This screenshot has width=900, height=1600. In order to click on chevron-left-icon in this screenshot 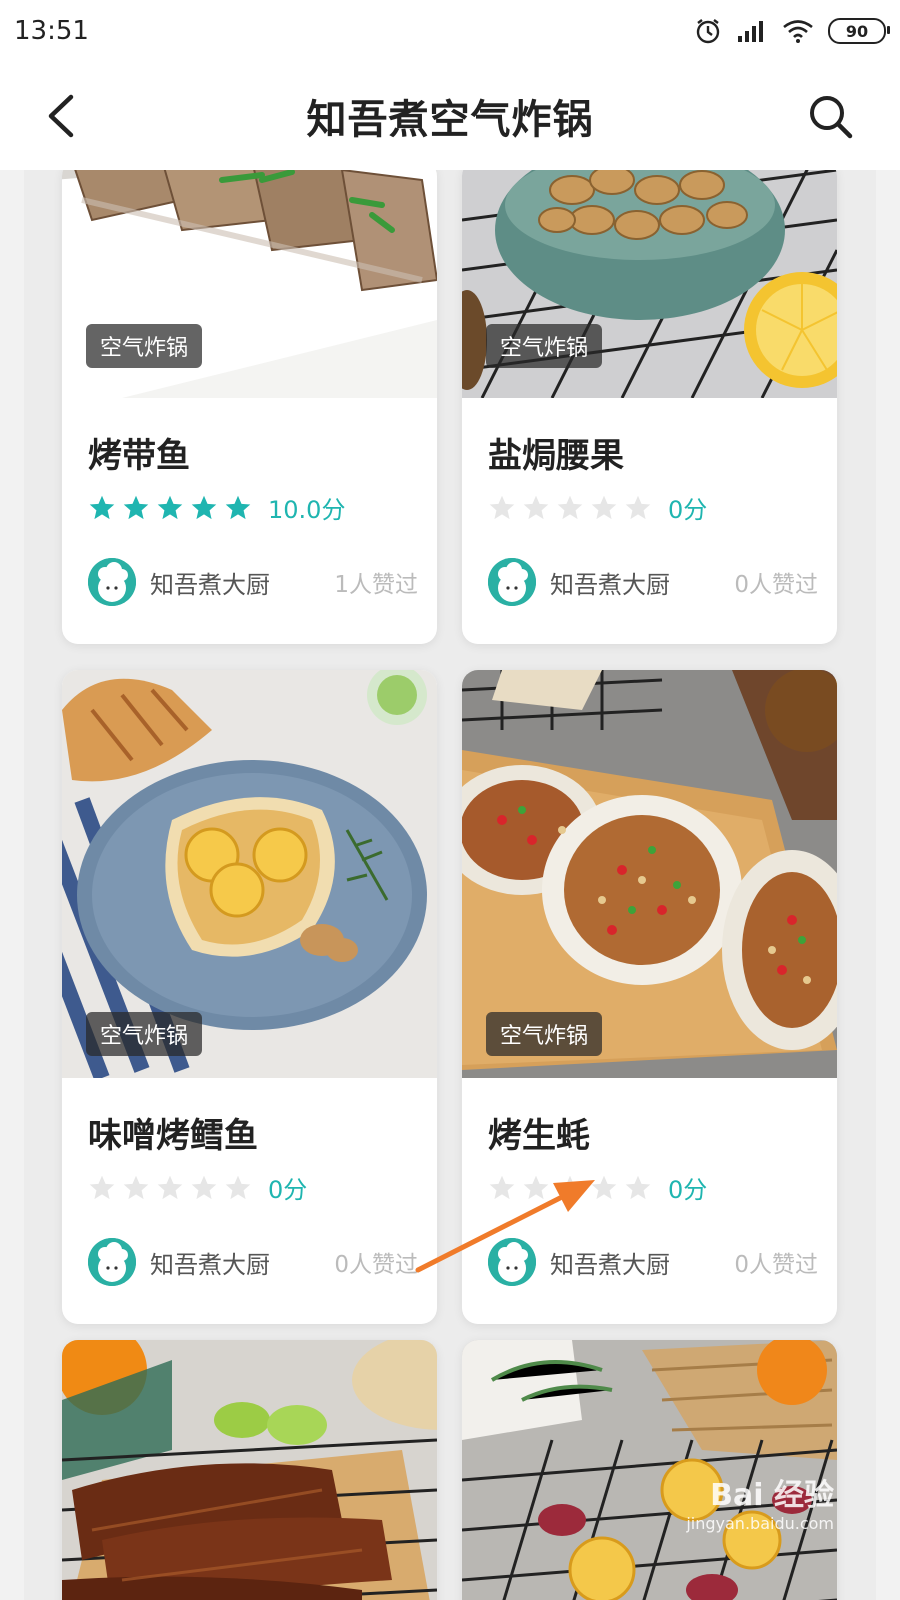, I will do `click(61, 116)`.